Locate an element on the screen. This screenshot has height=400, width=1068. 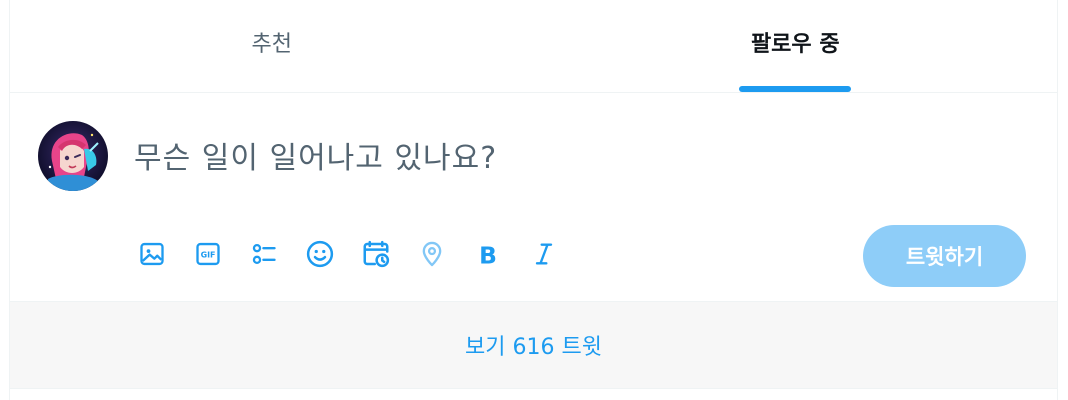
avatar is located at coordinates (73, 156).